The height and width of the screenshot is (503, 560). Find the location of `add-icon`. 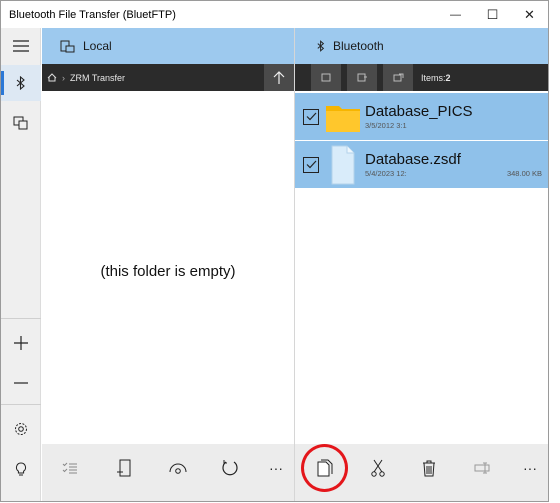

add-icon is located at coordinates (21, 343).